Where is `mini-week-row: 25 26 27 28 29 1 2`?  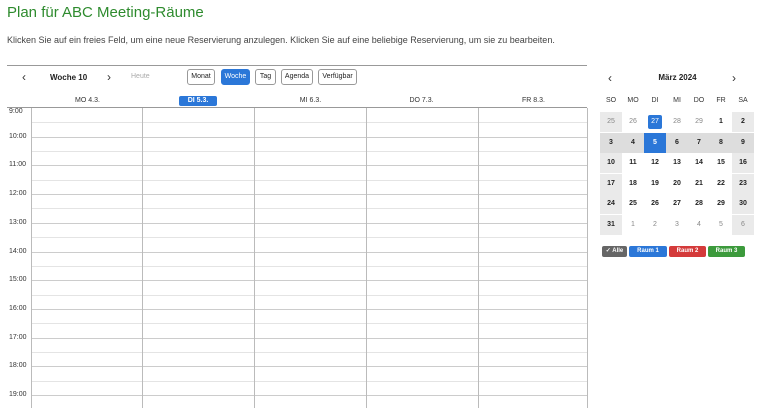
mini-week-row: 25 26 27 28 29 1 2 is located at coordinates (677, 122).